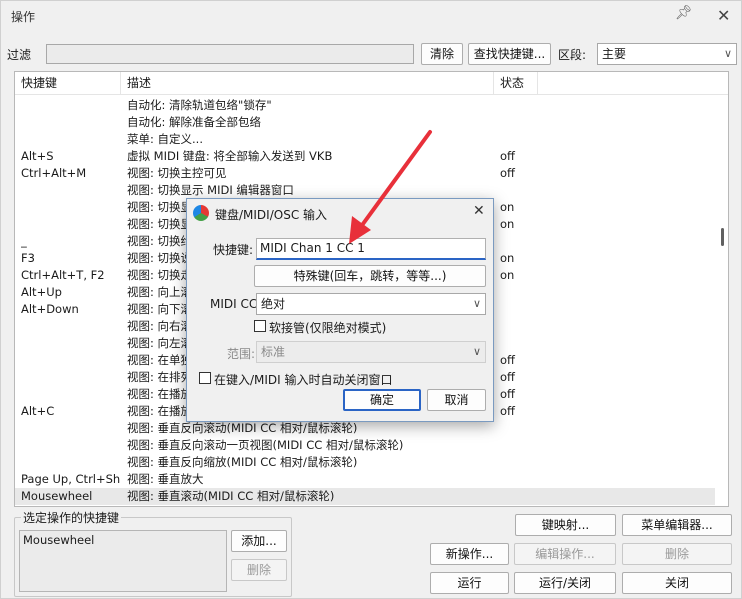  I want to click on special-keys-button: 特殊键(回车，跳转，等等...), so click(370, 276).